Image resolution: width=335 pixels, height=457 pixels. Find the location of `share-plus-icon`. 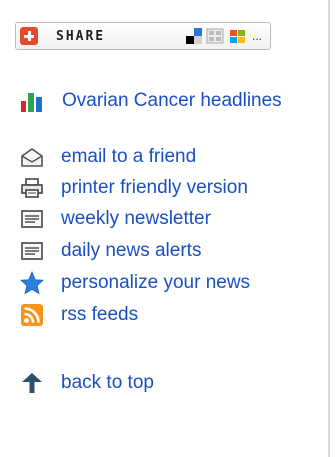

share-plus-icon is located at coordinates (29, 36).